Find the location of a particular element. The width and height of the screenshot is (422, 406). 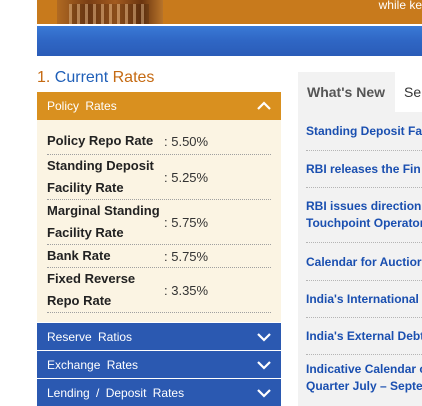

lending-deposit-rates-label: Lending / Deposit Rates is located at coordinates (116, 392).